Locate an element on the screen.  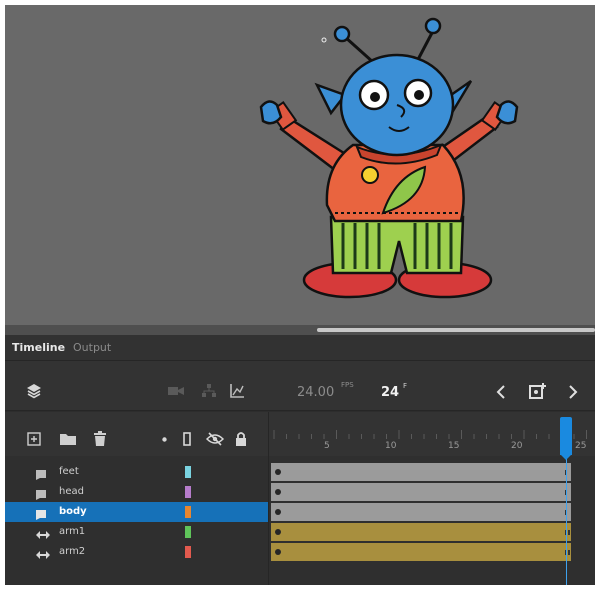
delete-icon is located at coordinates (100, 439).